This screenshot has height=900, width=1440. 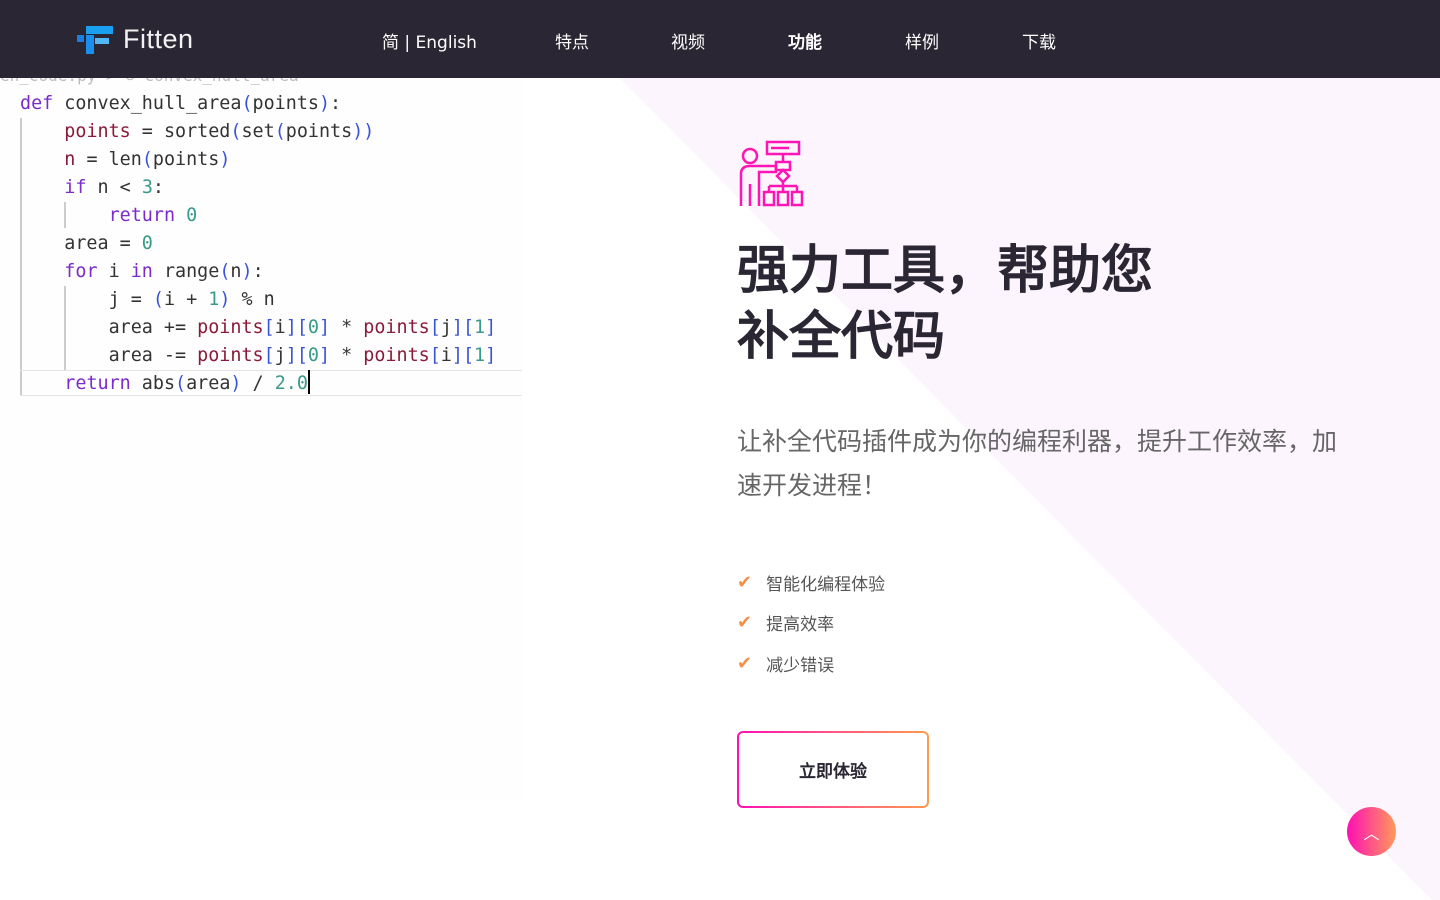 I want to click on back-to-top-button: ︿, so click(x=1371, y=831).